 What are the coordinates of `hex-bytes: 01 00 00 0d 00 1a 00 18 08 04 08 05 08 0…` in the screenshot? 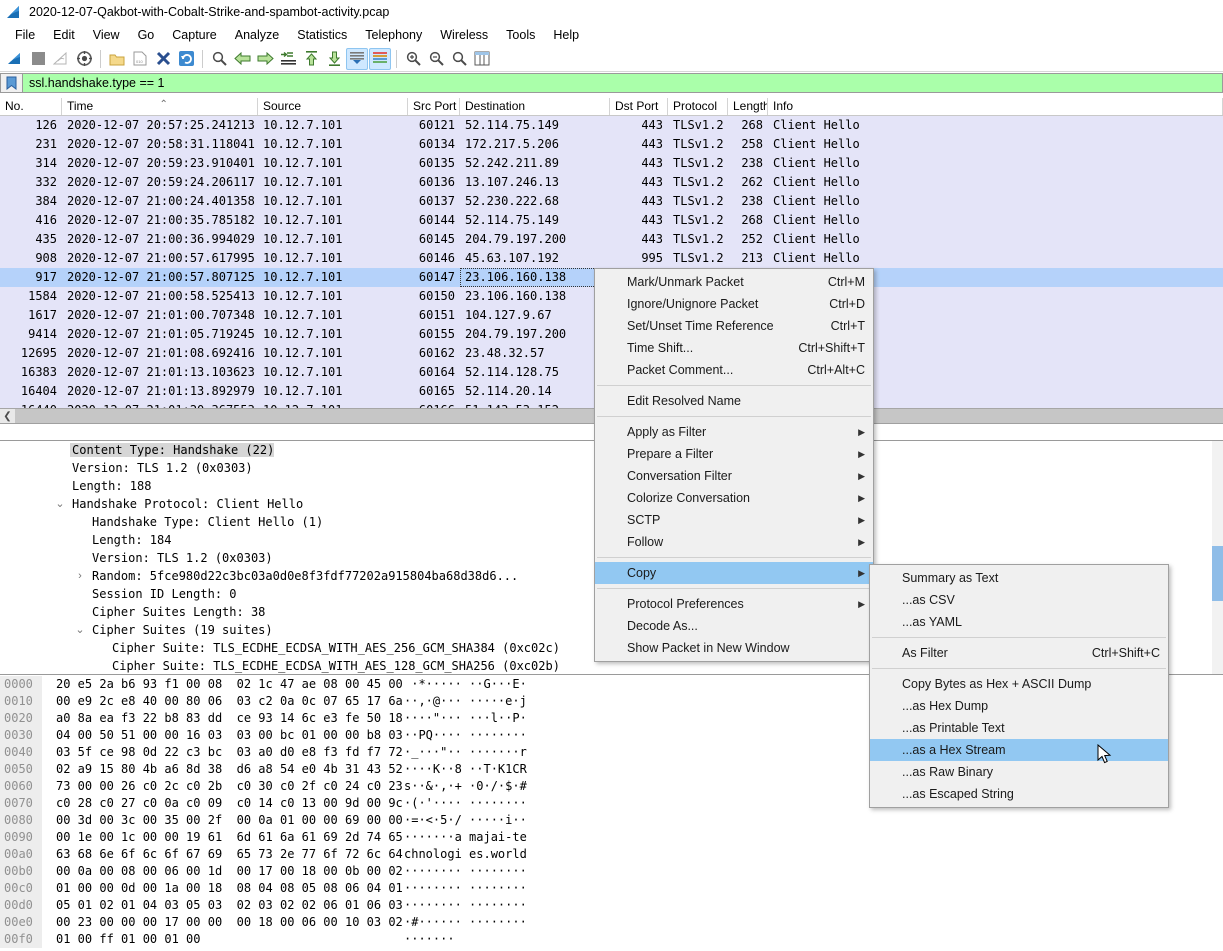 It's located at (229, 888).